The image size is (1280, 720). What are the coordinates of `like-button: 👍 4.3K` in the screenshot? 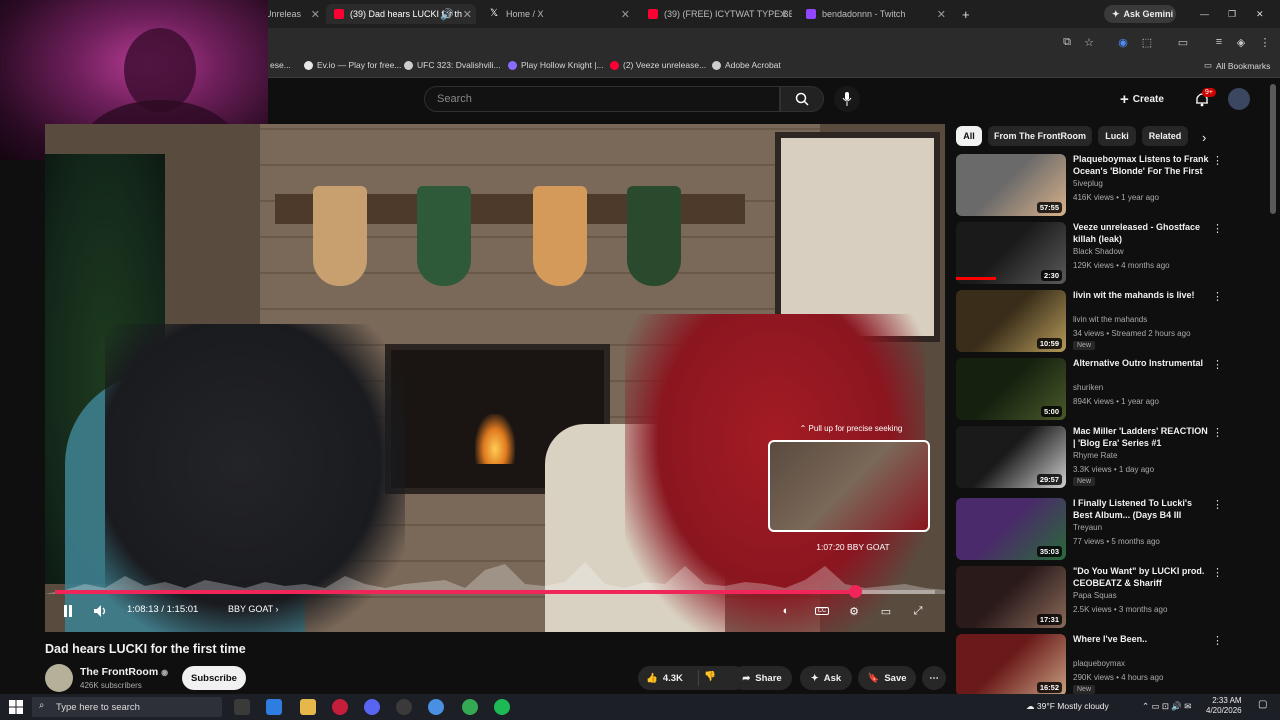 It's located at (664, 678).